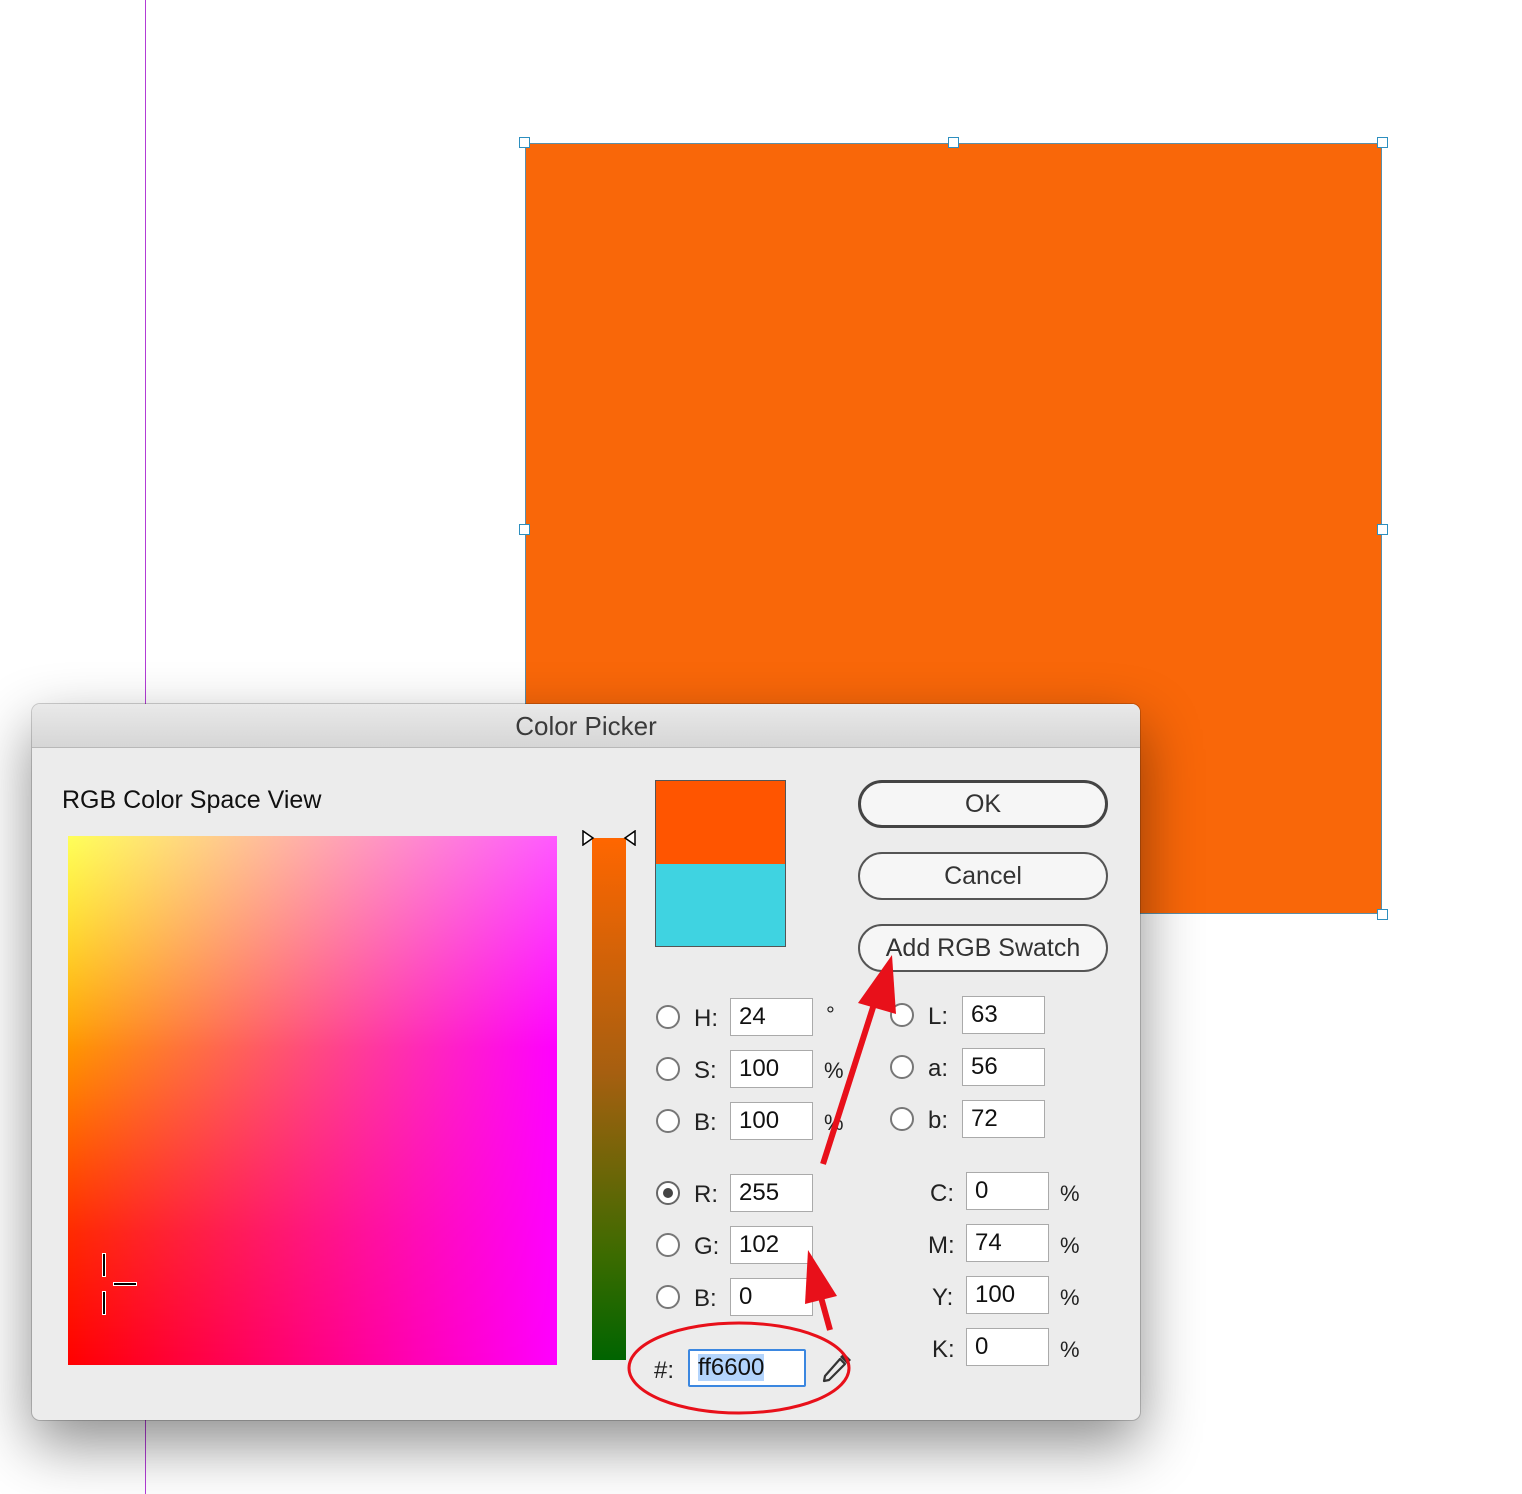 The height and width of the screenshot is (1494, 1522). Describe the element at coordinates (668, 1245) in the screenshot. I see `radio-green` at that location.